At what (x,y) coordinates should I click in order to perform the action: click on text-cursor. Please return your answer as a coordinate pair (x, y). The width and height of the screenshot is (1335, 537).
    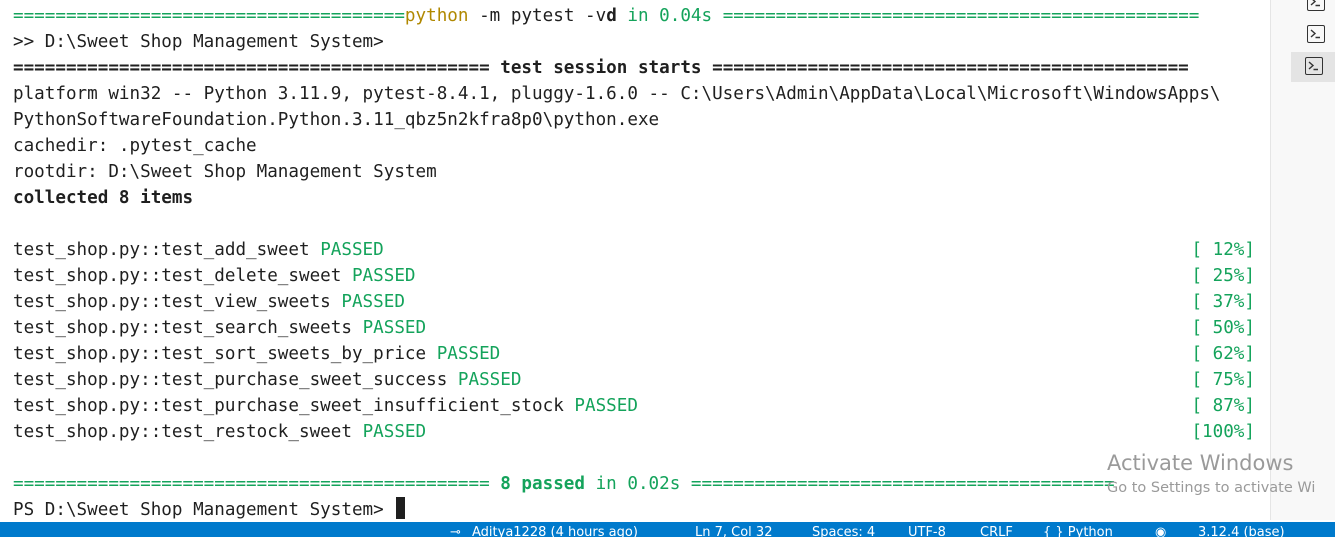
    Looking at the image, I should click on (401, 508).